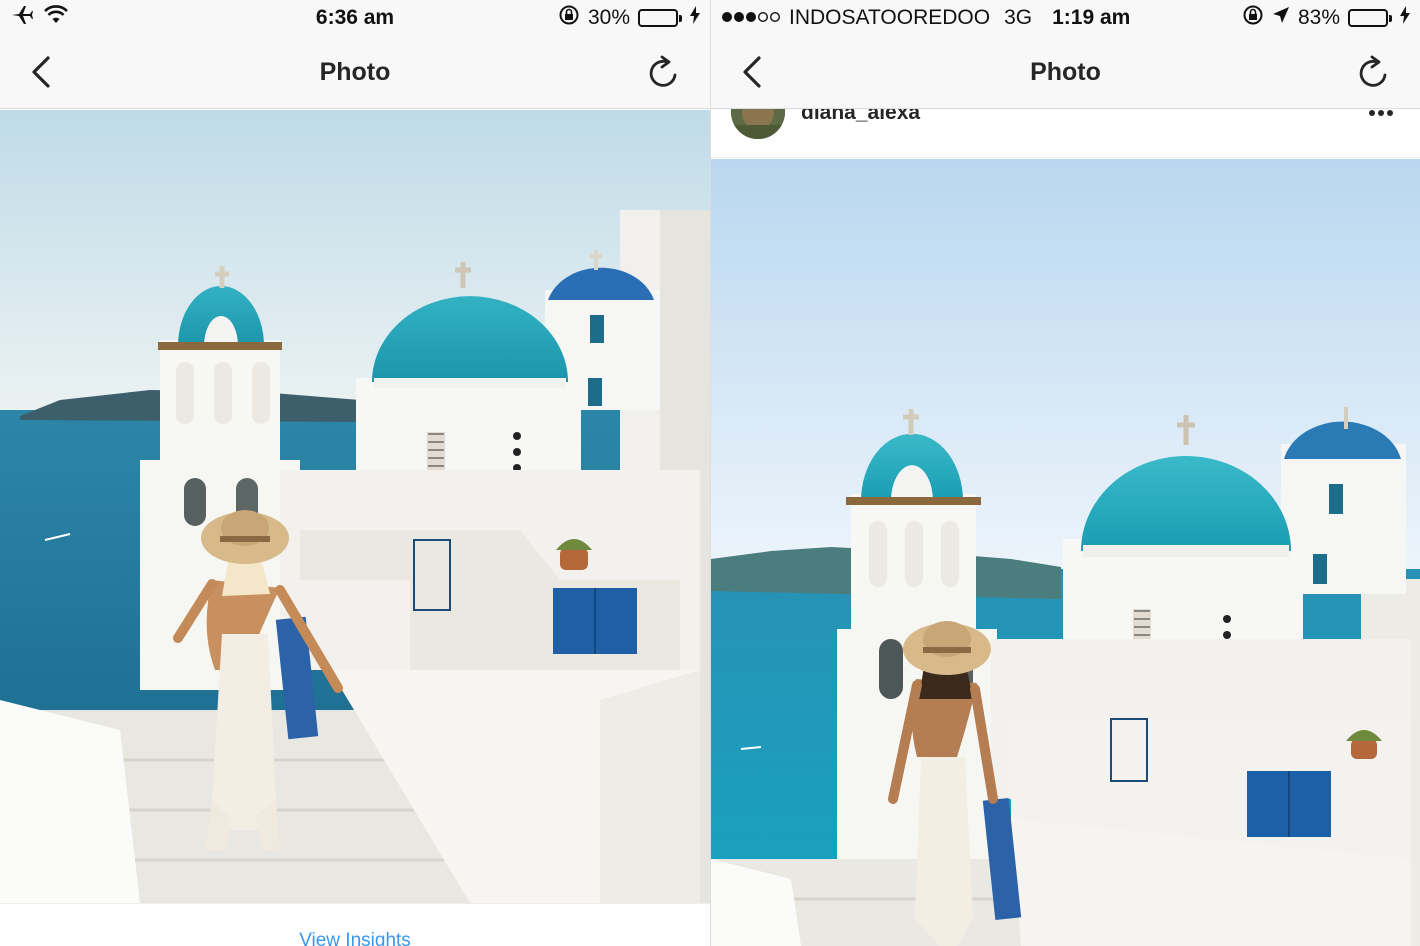  Describe the element at coordinates (1018, 17) in the screenshot. I see `network-type: 3G` at that location.